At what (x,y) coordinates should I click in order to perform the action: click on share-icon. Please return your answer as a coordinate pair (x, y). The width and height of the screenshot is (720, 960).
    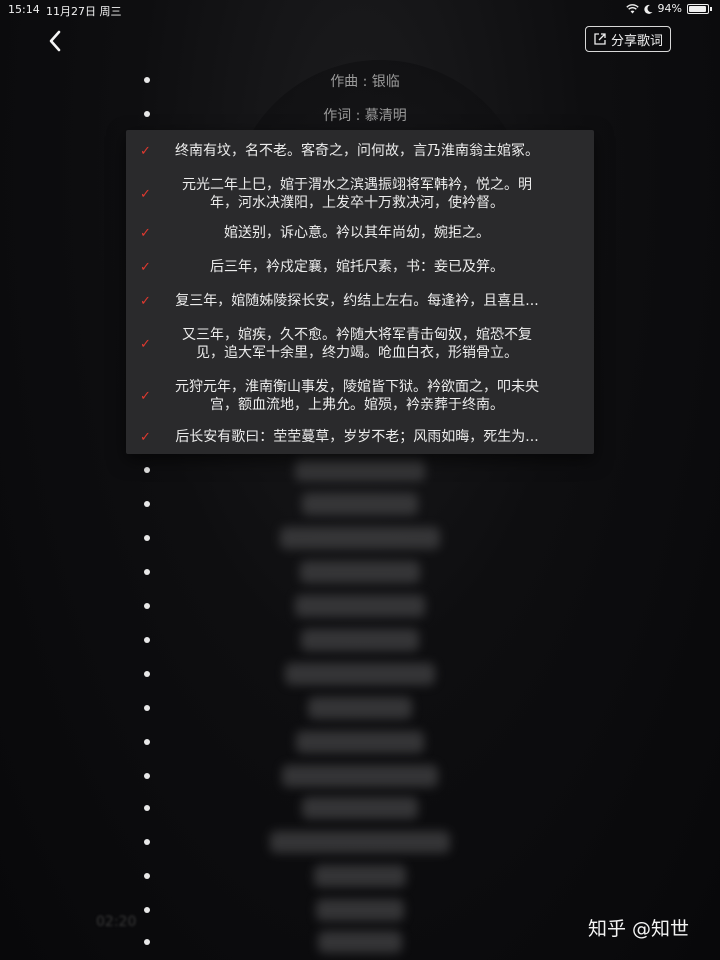
    Looking at the image, I should click on (600, 39).